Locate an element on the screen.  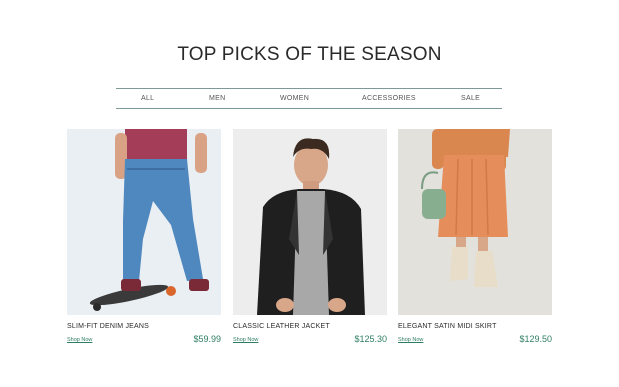
product-price: $59.99 is located at coordinates (207, 339).